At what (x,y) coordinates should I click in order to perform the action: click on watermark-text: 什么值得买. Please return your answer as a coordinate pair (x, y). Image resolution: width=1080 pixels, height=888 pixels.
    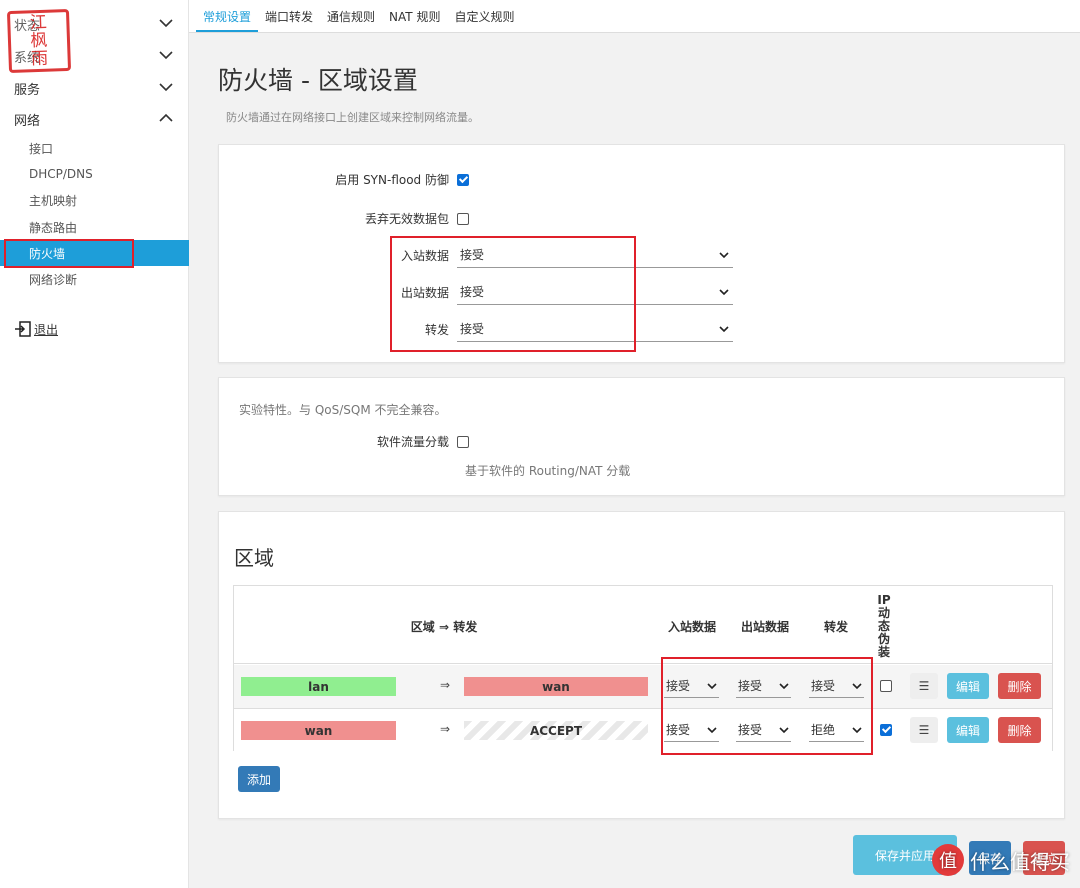
    Looking at the image, I should click on (1020, 861).